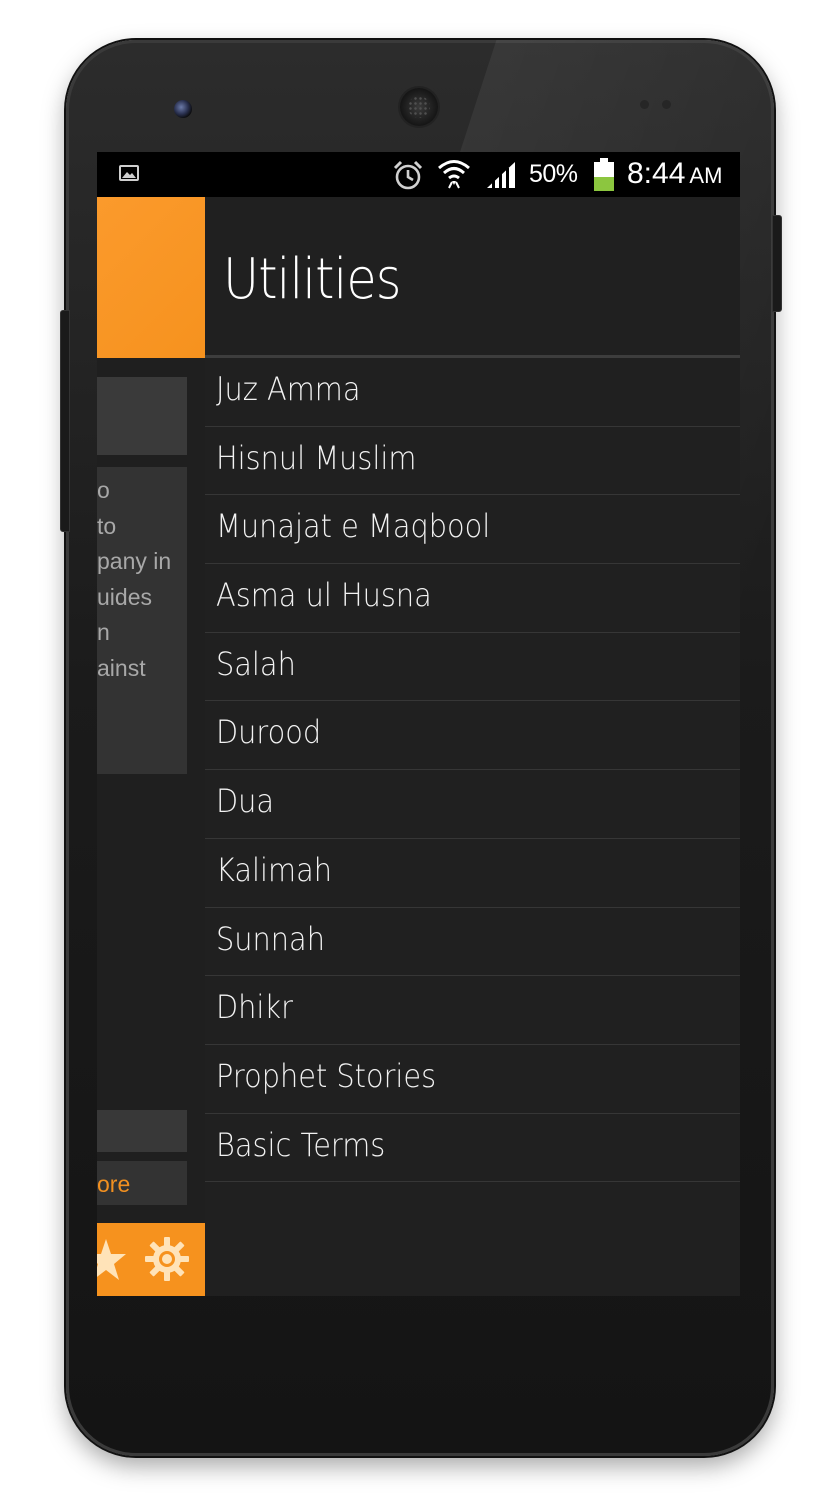  Describe the element at coordinates (129, 173) in the screenshot. I see `picture-icon` at that location.